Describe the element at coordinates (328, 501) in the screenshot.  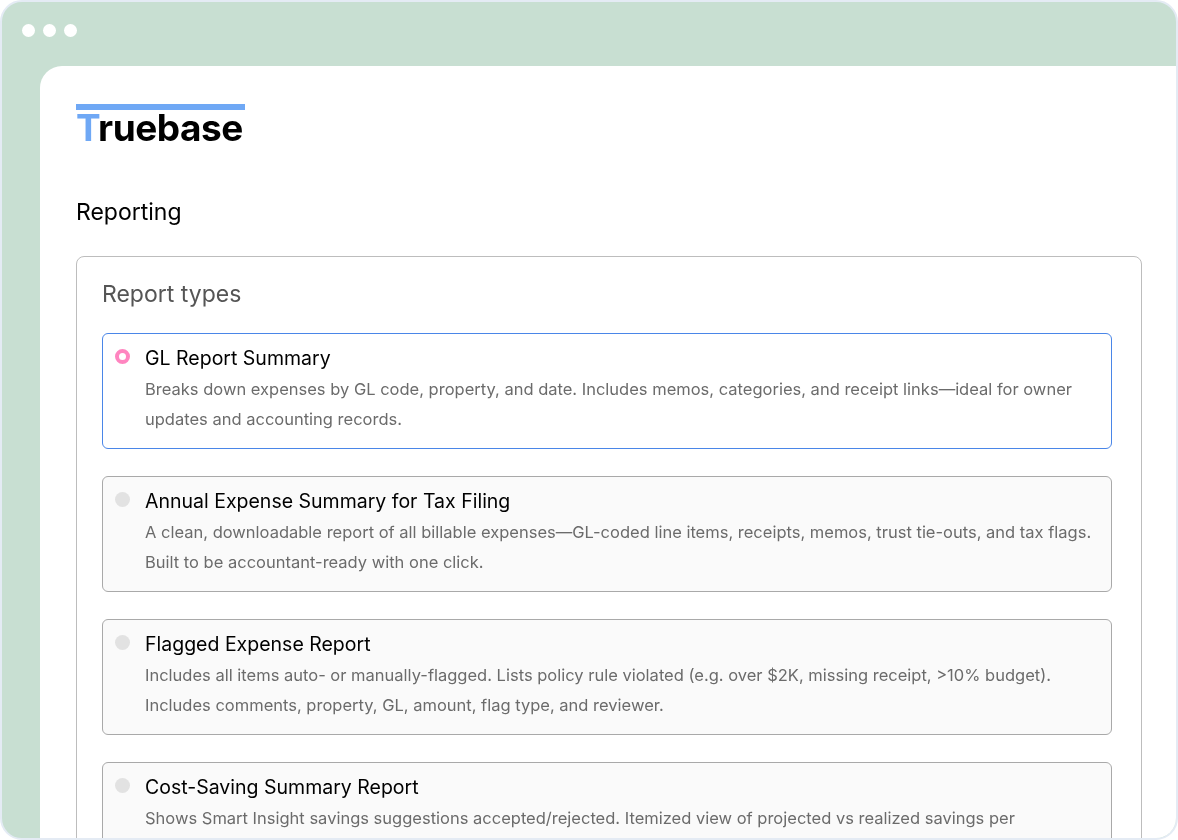
I see `option-title: Annual Expense Summary for Tax Filing` at that location.